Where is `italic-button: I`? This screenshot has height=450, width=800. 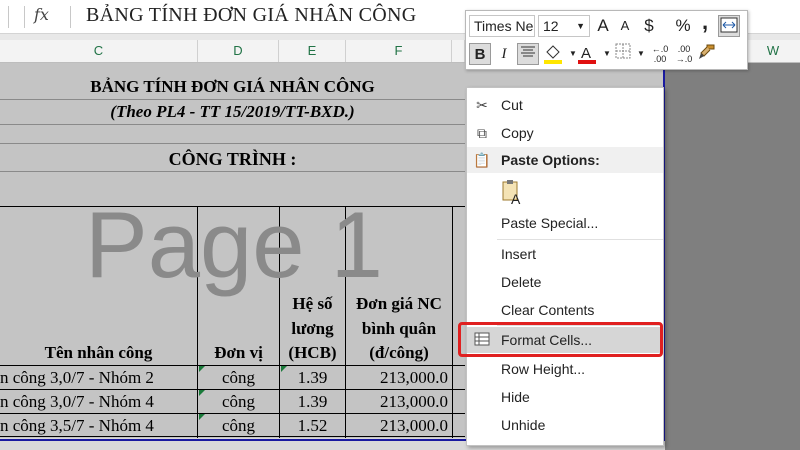 italic-button: I is located at coordinates (504, 54).